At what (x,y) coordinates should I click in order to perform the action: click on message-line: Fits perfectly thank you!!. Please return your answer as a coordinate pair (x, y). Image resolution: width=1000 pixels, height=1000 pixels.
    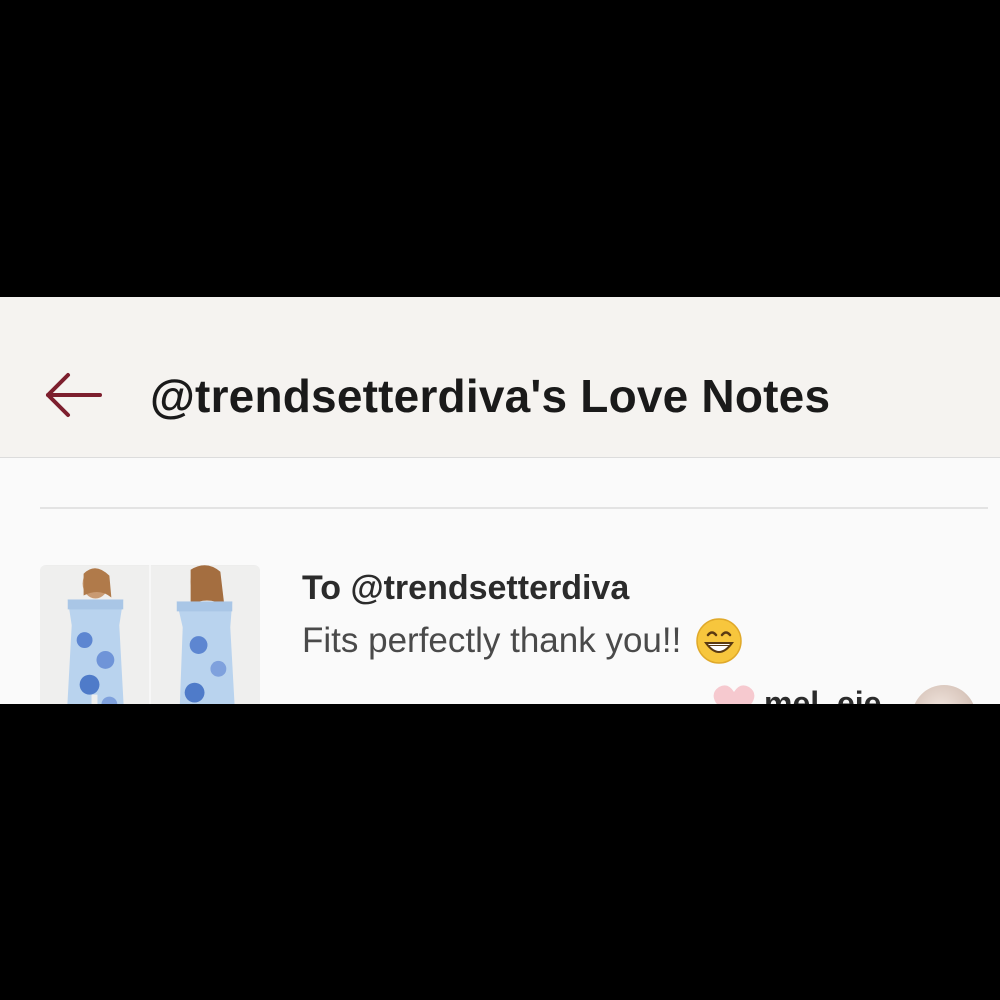
    Looking at the image, I should click on (522, 641).